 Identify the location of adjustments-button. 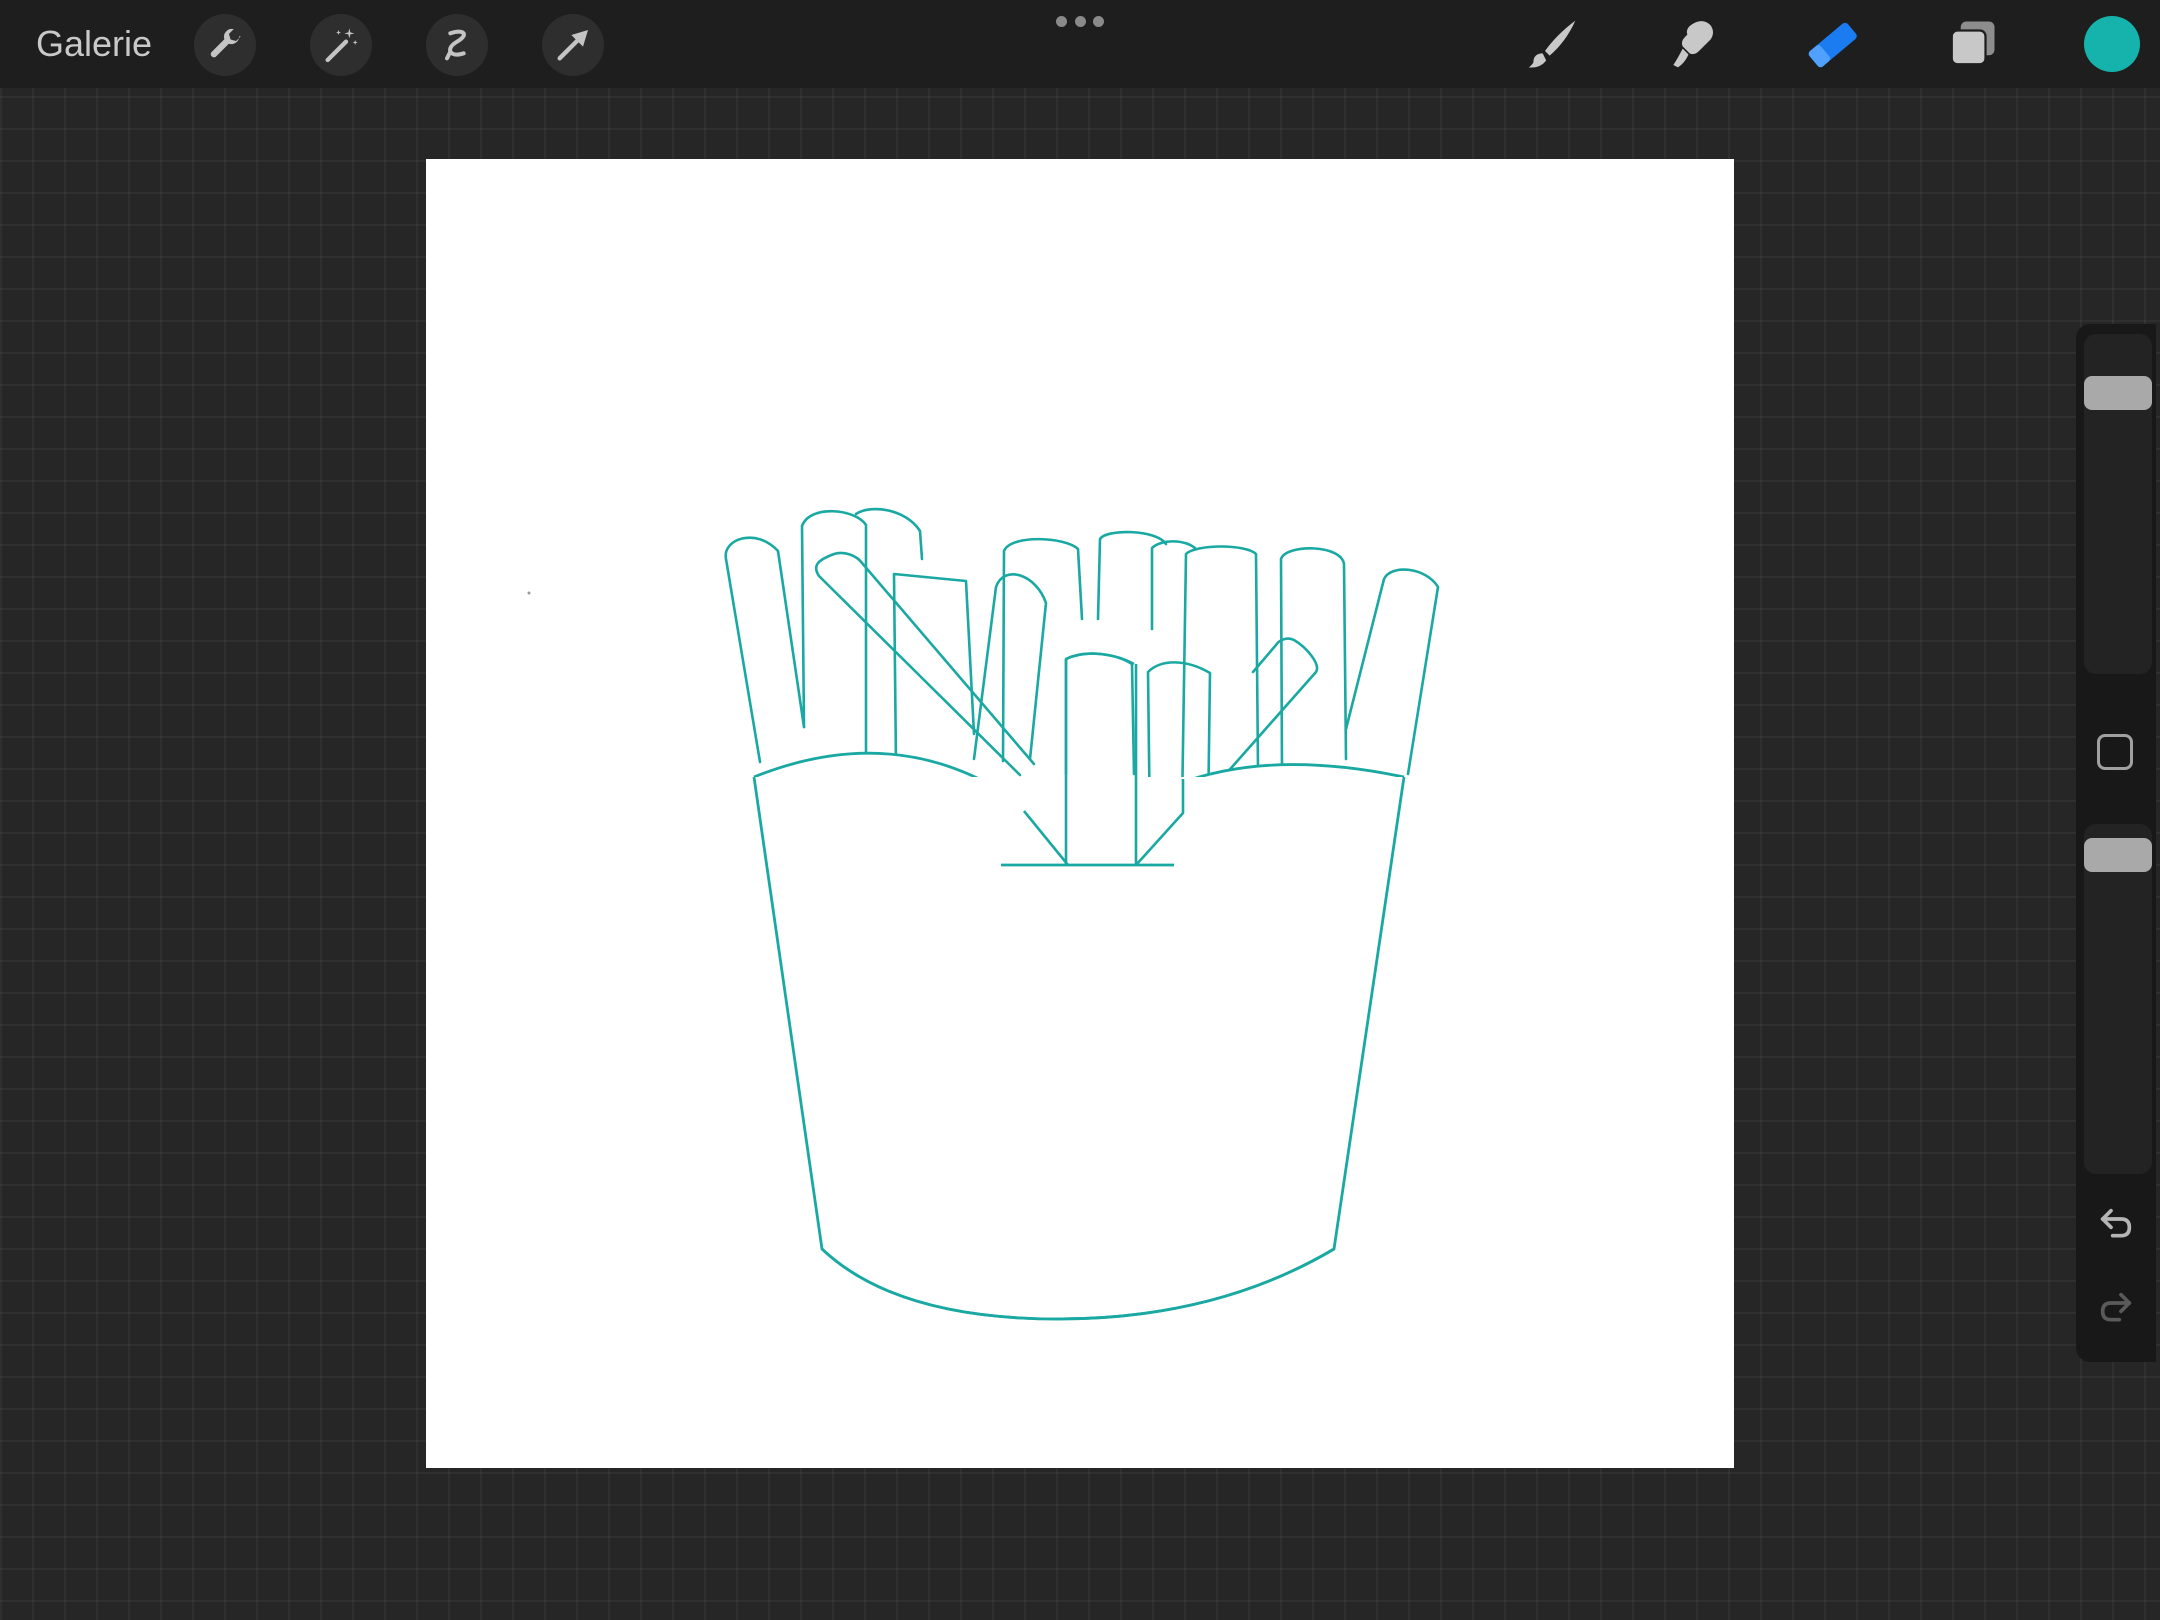
(341, 45).